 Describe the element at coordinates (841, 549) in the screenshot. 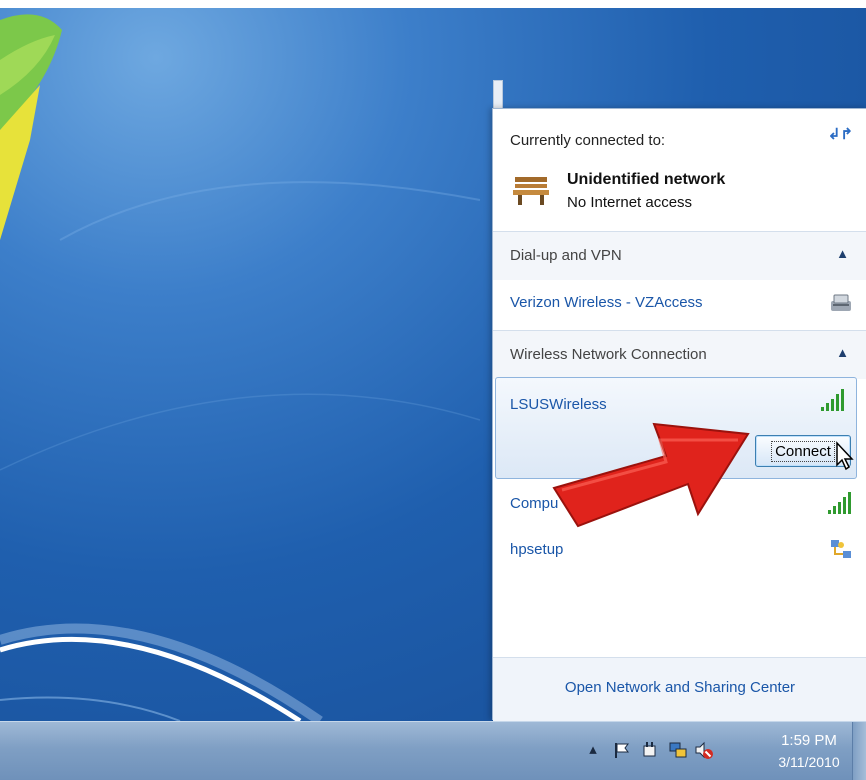

I see `adhoc-network-icon` at that location.